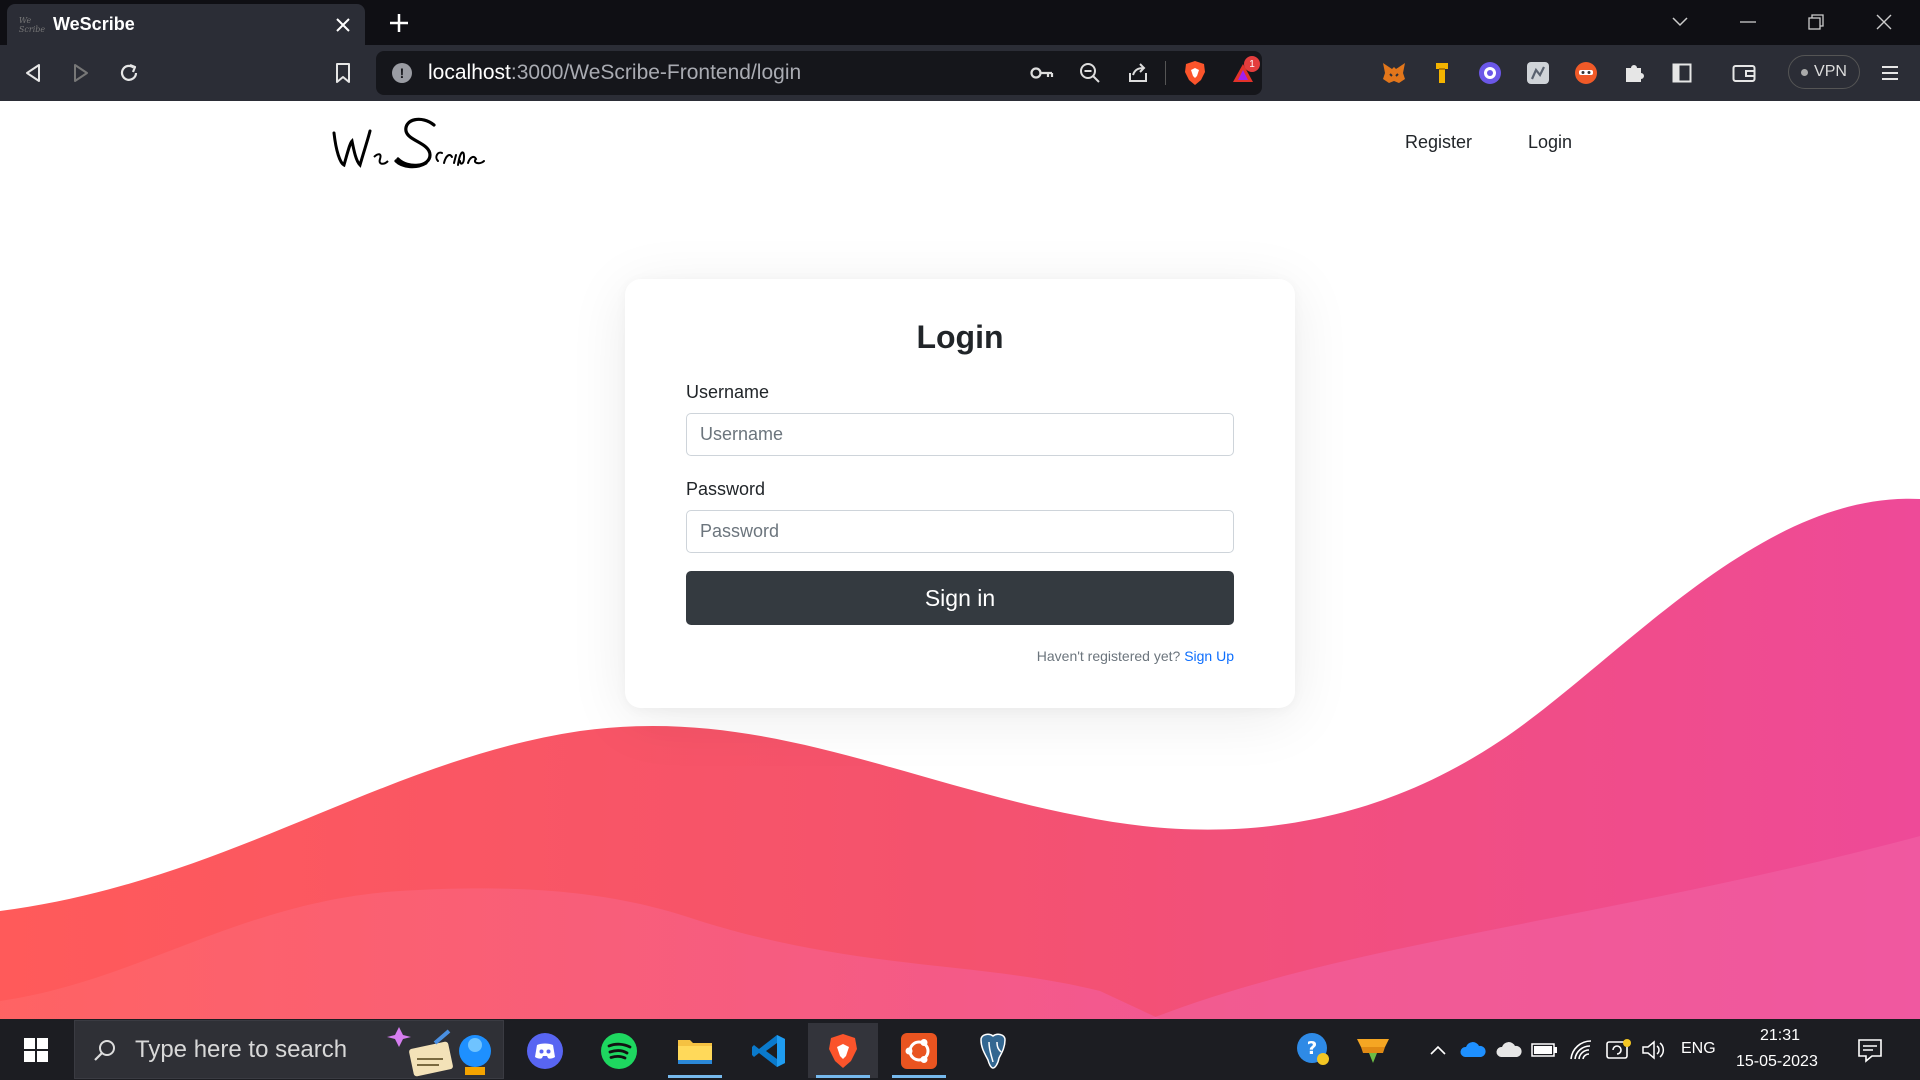 This screenshot has width=1920, height=1080. What do you see at coordinates (420, 147) in the screenshot?
I see `wescribe-logo` at bounding box center [420, 147].